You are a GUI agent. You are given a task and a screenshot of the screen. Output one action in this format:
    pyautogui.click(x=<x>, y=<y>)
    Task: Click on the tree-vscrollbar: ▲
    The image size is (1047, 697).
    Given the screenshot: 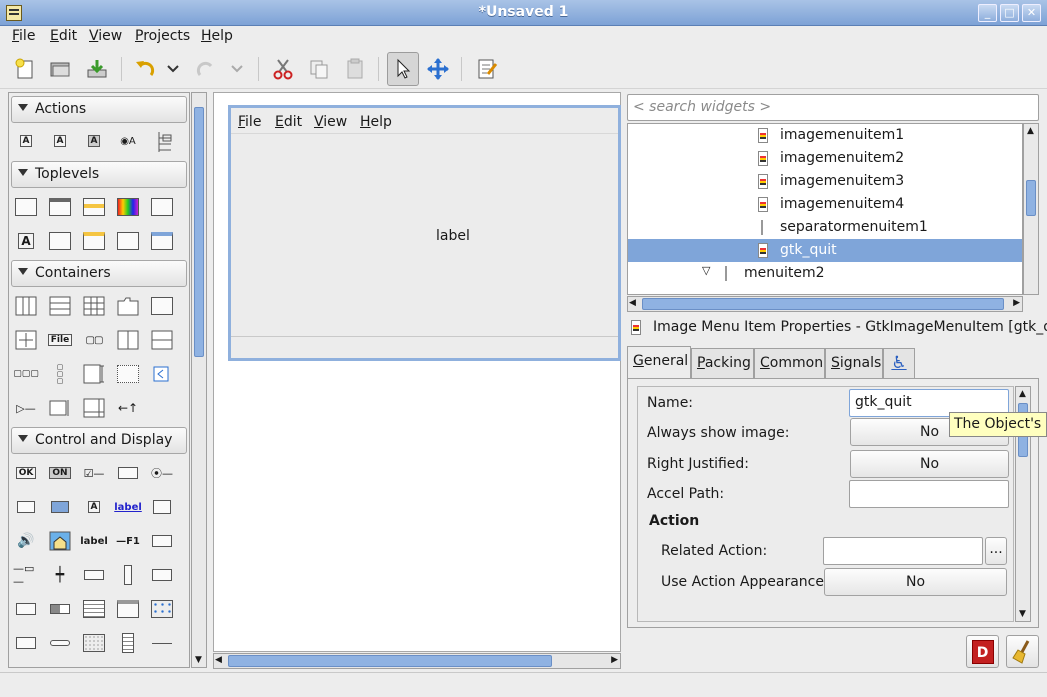 What is the action you would take?
    pyautogui.click(x=1031, y=209)
    